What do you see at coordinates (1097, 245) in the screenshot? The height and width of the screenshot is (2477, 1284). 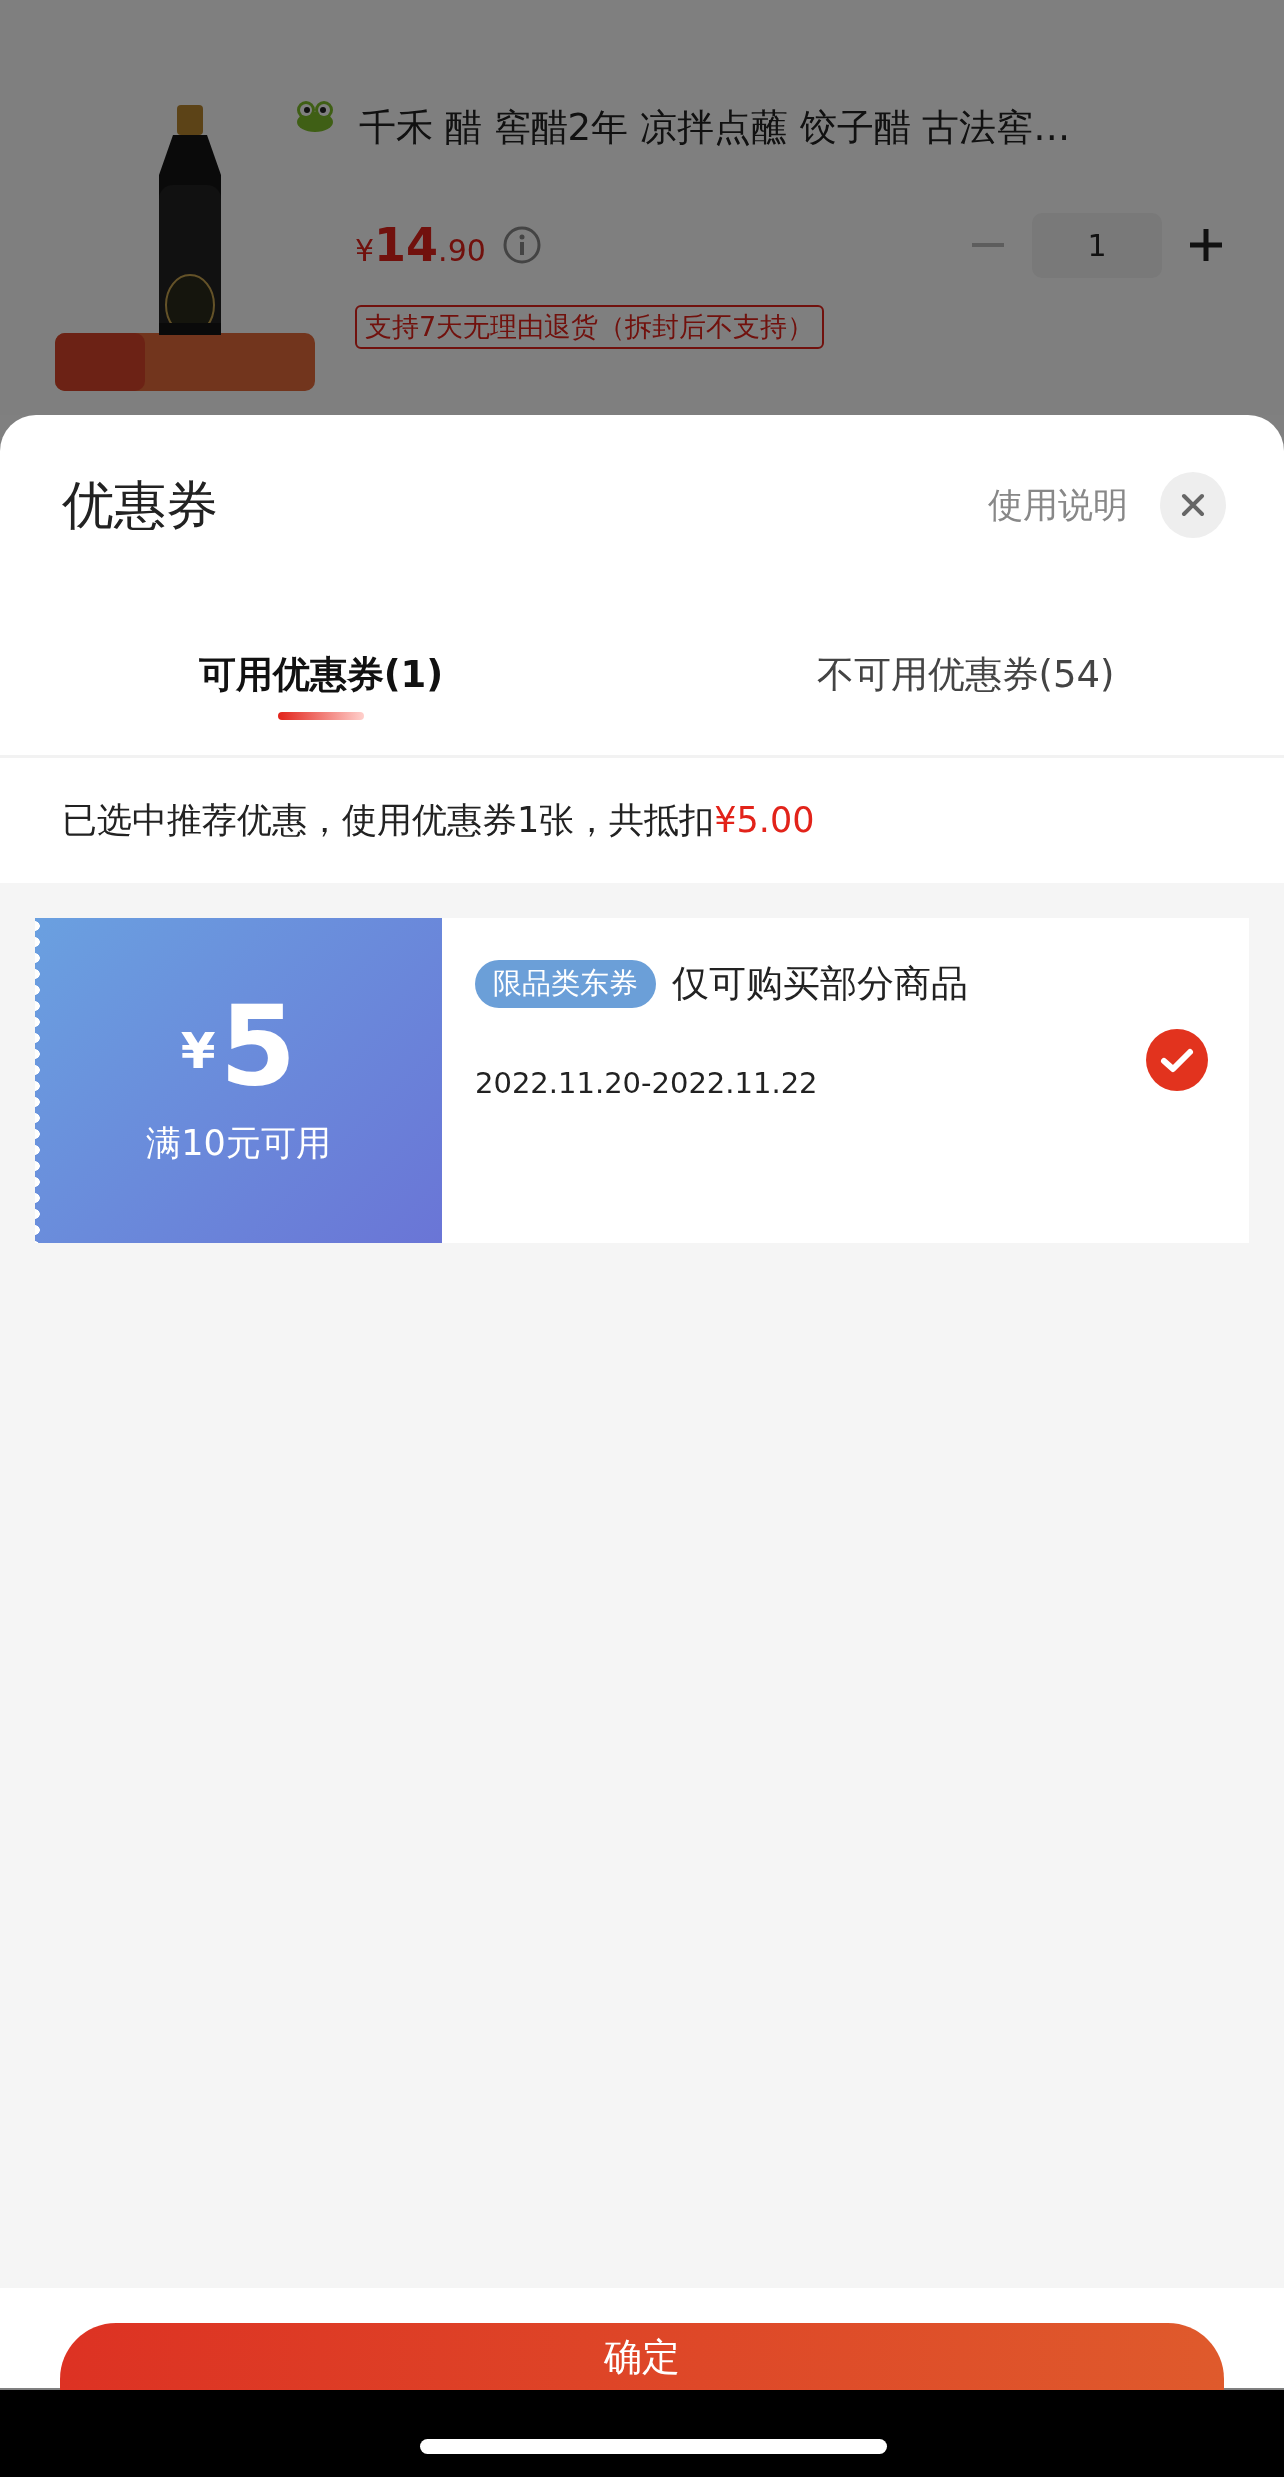 I see `quantity-field: 1` at bounding box center [1097, 245].